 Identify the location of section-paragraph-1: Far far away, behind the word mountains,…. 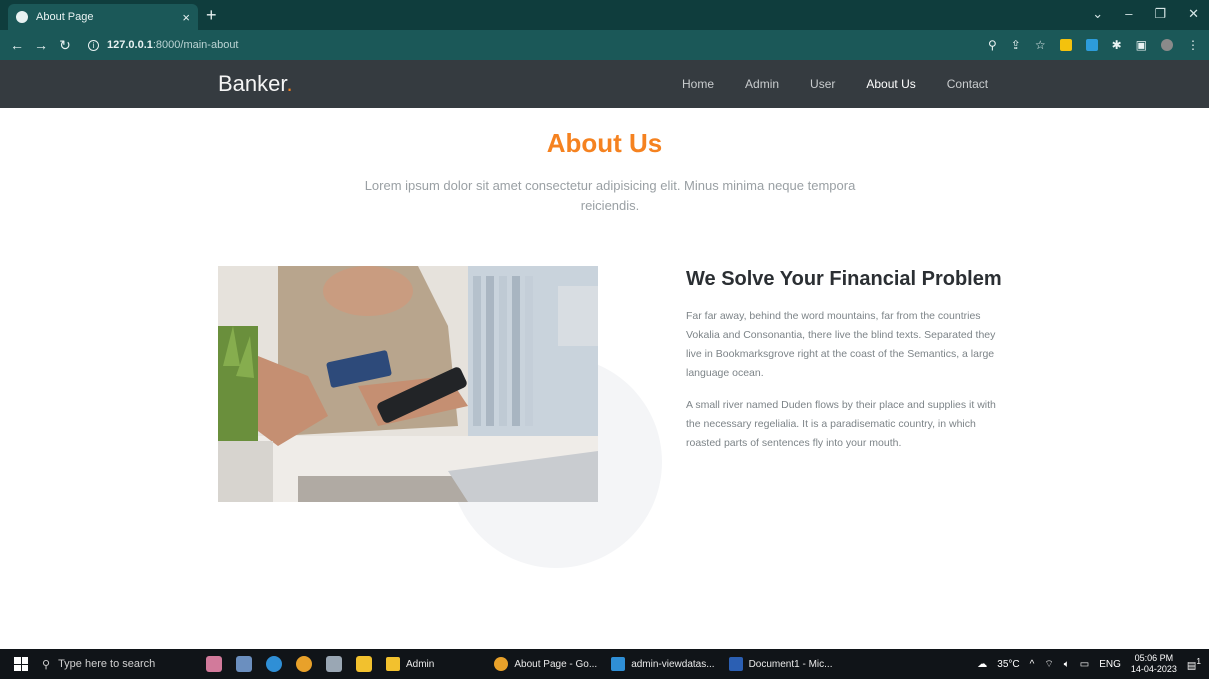
(841, 344).